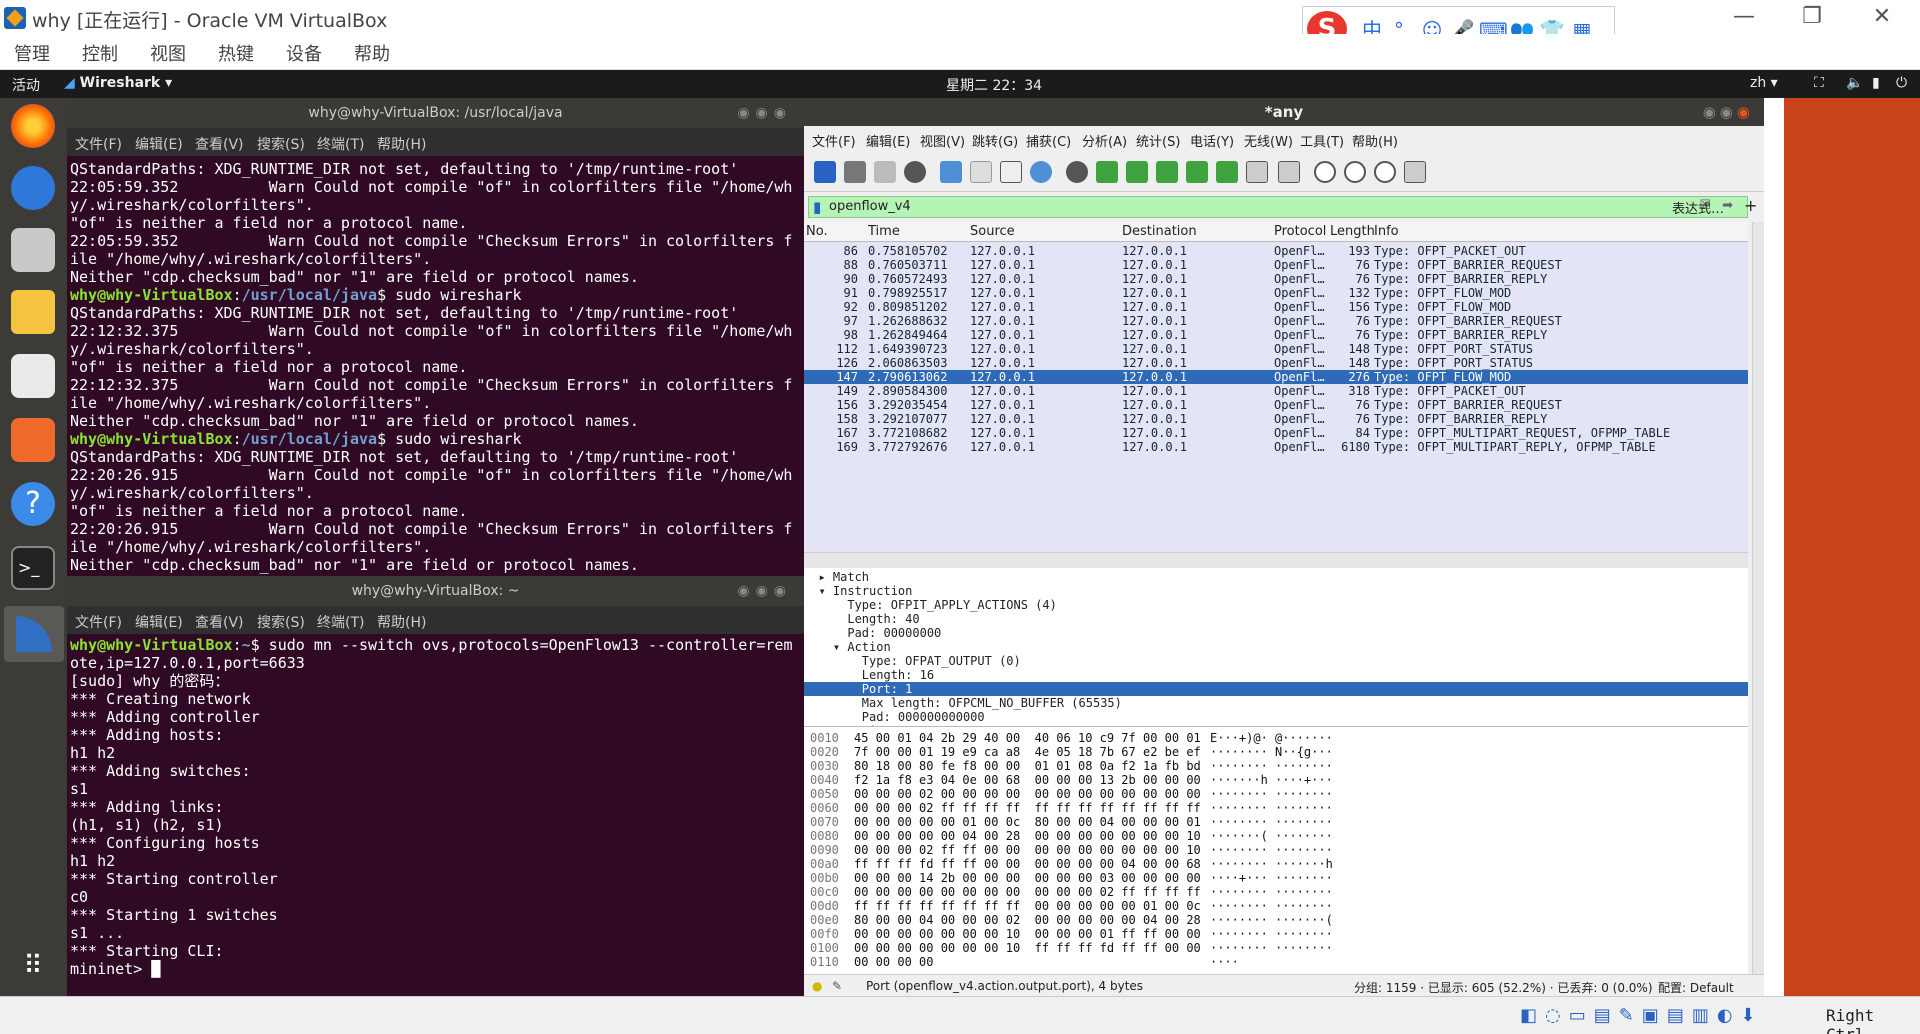  I want to click on resize-columns-icon, so click(1415, 172).